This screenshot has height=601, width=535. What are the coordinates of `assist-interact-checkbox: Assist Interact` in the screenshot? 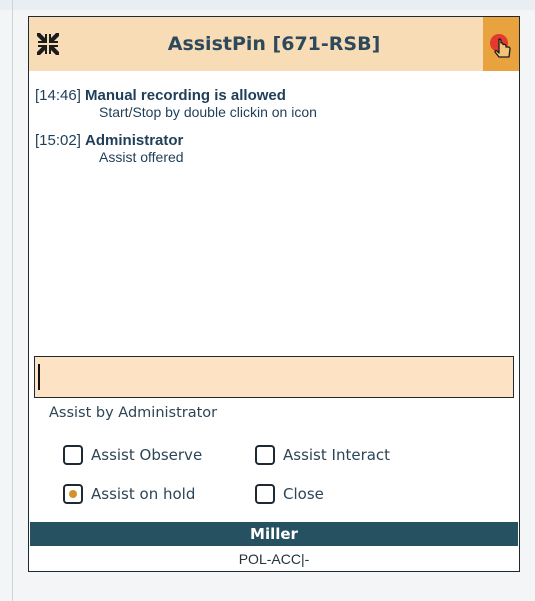 It's located at (322, 455).